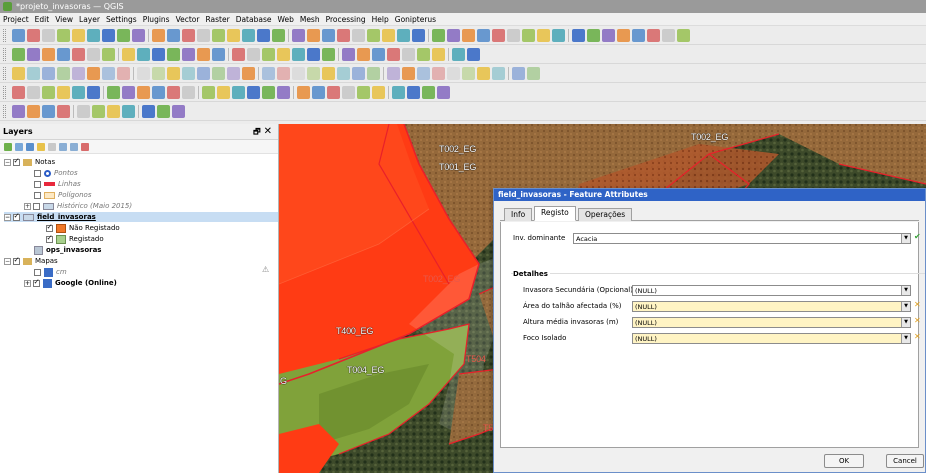 The height and width of the screenshot is (473, 926). Describe the element at coordinates (31, 260) in the screenshot. I see `layer-group-mapas: −Mapas` at that location.